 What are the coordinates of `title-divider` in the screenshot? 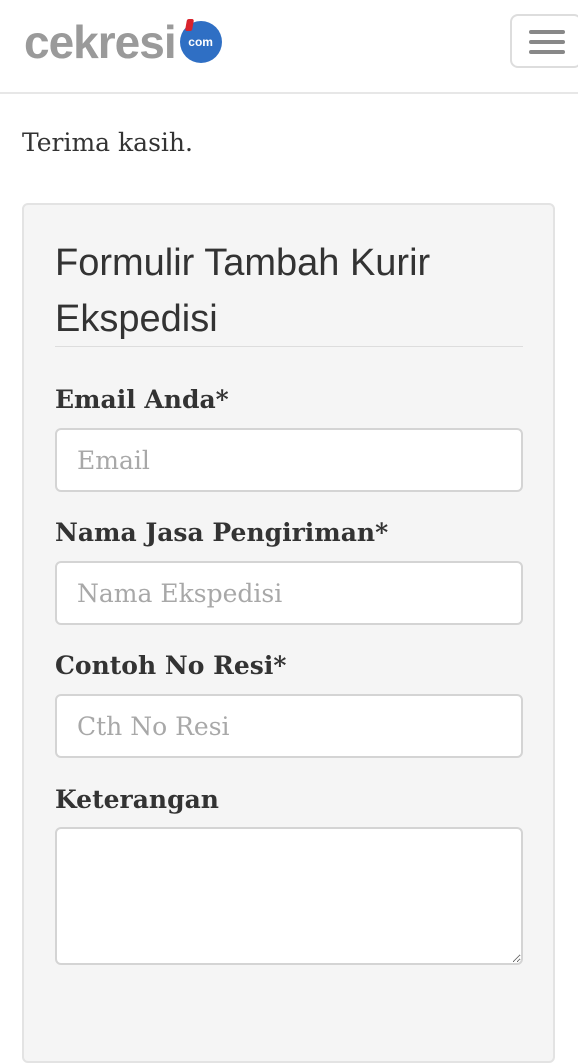 It's located at (289, 346).